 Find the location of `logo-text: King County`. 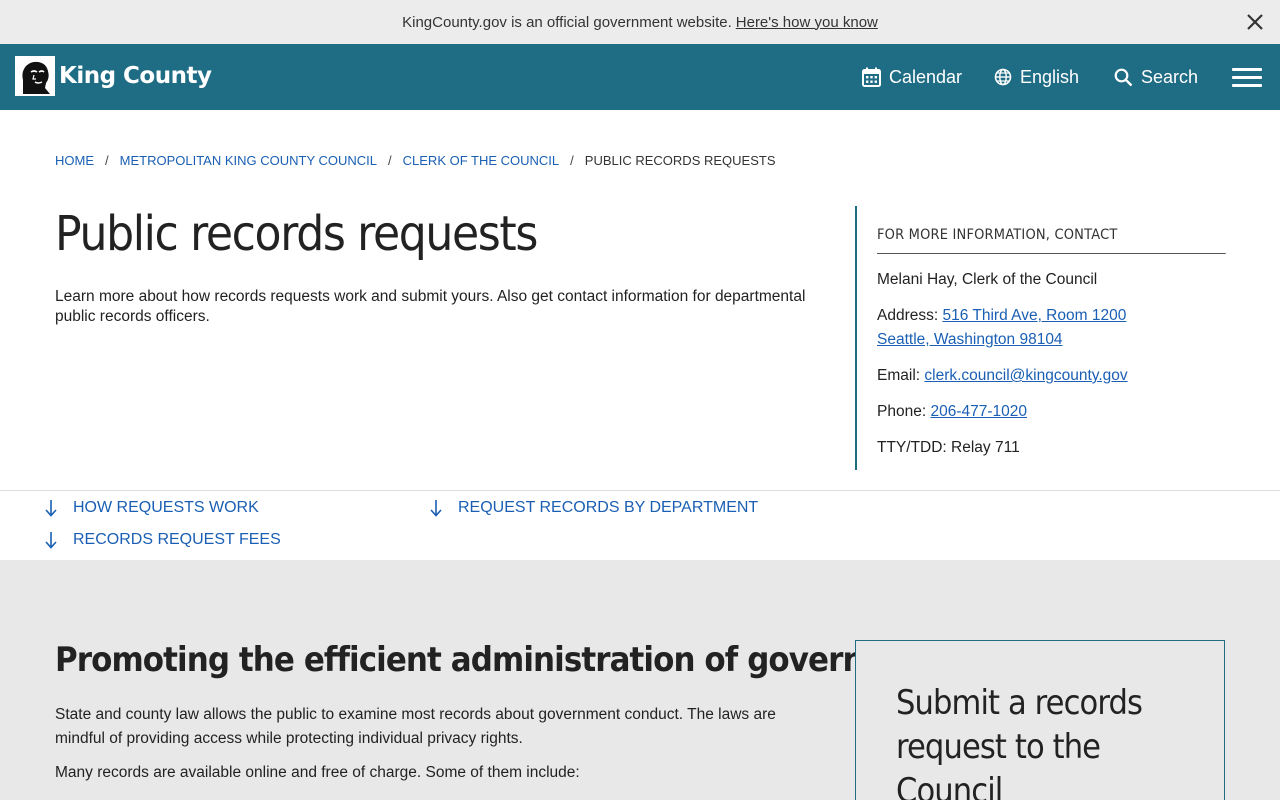

logo-text: King County is located at coordinates (135, 76).